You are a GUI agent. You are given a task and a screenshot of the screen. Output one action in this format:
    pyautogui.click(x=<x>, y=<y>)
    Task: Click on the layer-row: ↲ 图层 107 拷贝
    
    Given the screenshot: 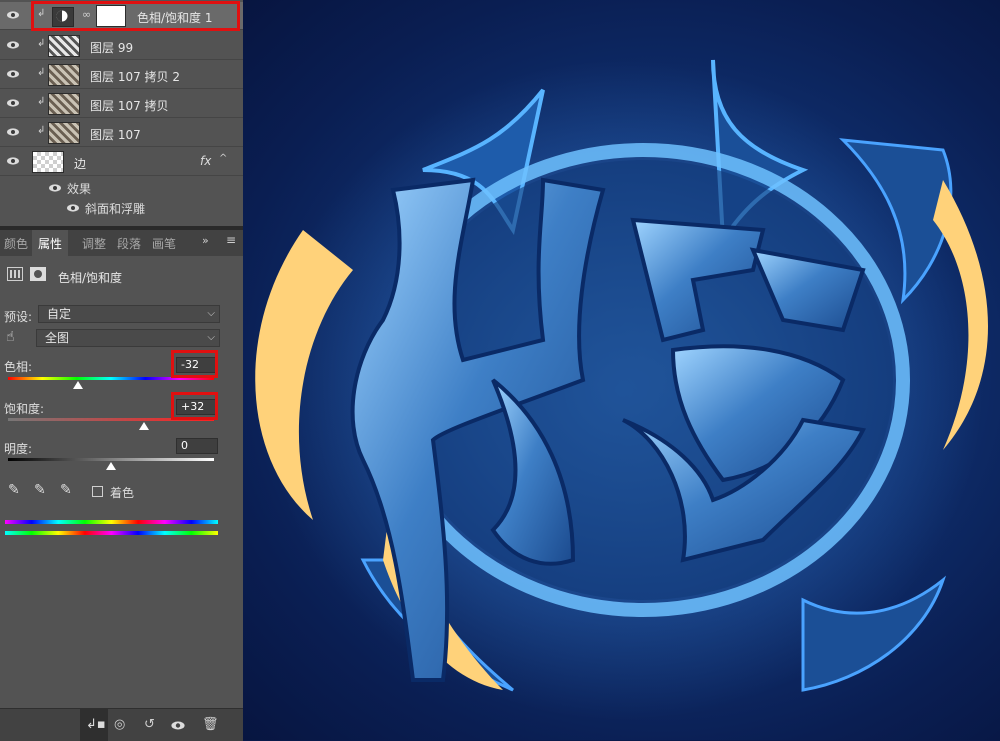 What is the action you would take?
    pyautogui.click(x=121, y=104)
    